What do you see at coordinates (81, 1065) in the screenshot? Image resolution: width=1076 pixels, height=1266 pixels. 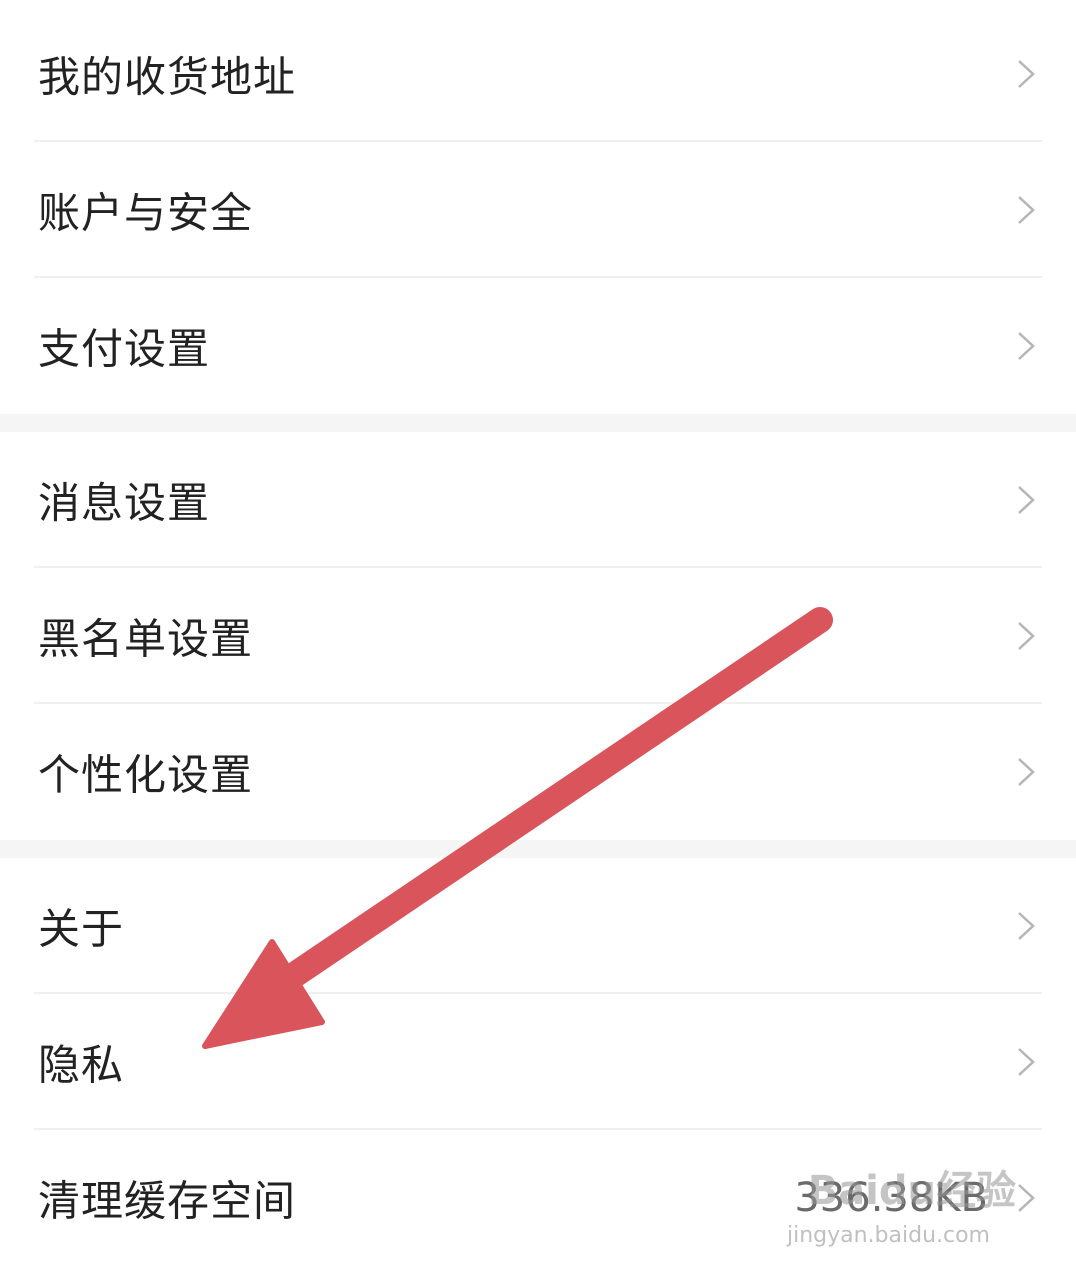 I see `settings-item-label: 隐私` at bounding box center [81, 1065].